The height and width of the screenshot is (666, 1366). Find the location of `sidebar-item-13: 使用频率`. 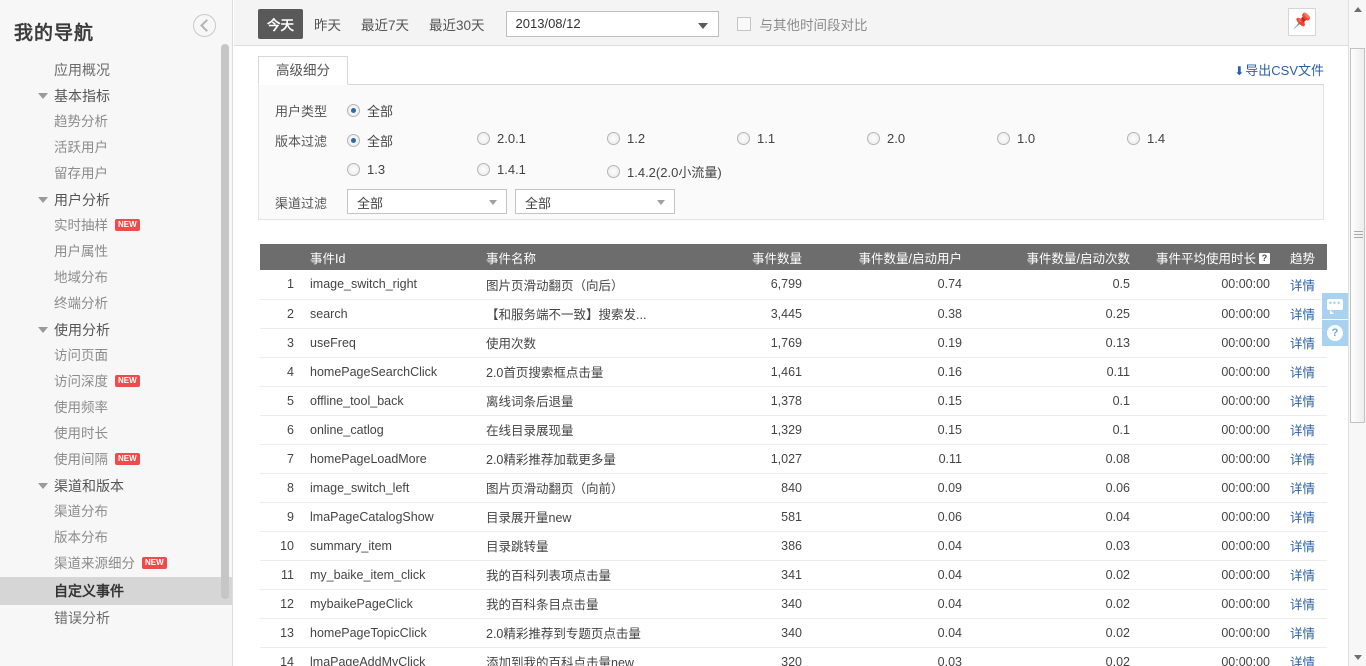

sidebar-item-13: 使用频率 is located at coordinates (116, 408).